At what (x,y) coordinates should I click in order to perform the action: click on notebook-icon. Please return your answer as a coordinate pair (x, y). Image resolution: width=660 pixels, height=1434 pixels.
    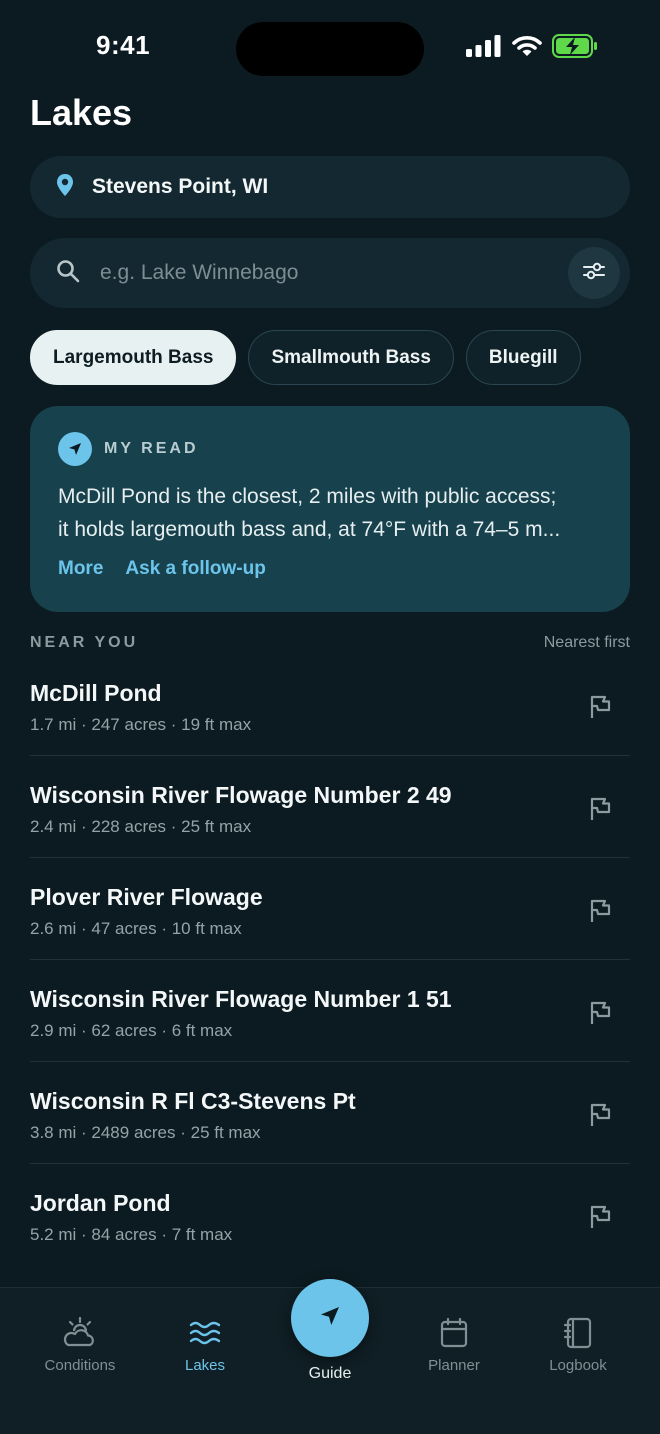
    Looking at the image, I should click on (578, 1333).